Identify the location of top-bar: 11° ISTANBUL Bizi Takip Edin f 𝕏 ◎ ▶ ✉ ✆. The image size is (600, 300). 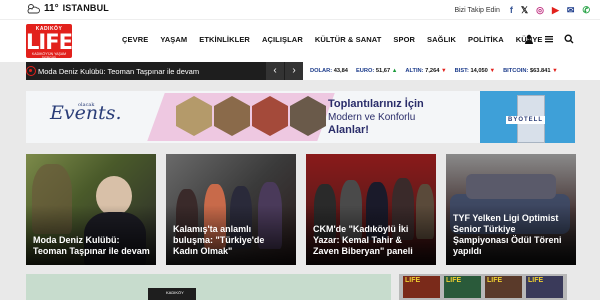
(300, 10).